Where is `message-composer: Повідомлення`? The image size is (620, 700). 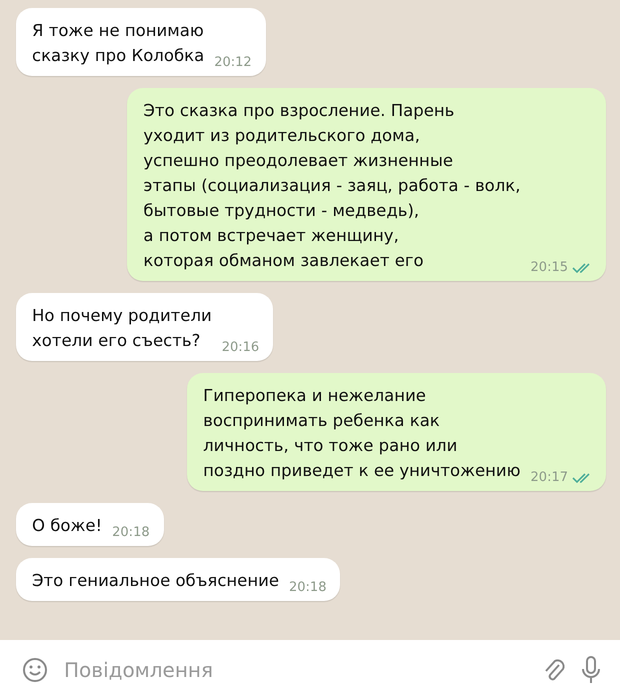 message-composer: Повідомлення is located at coordinates (310, 670).